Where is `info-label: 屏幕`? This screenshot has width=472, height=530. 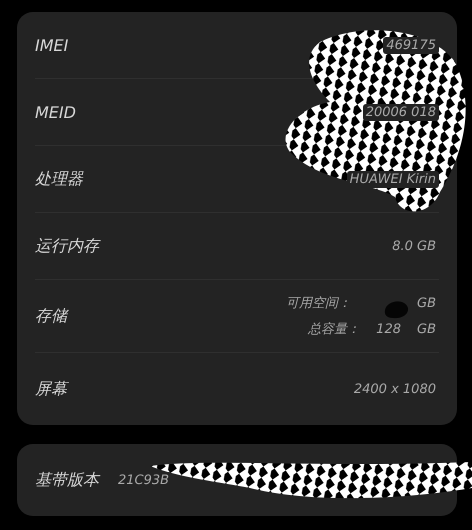 info-label: 屏幕 is located at coordinates (51, 389).